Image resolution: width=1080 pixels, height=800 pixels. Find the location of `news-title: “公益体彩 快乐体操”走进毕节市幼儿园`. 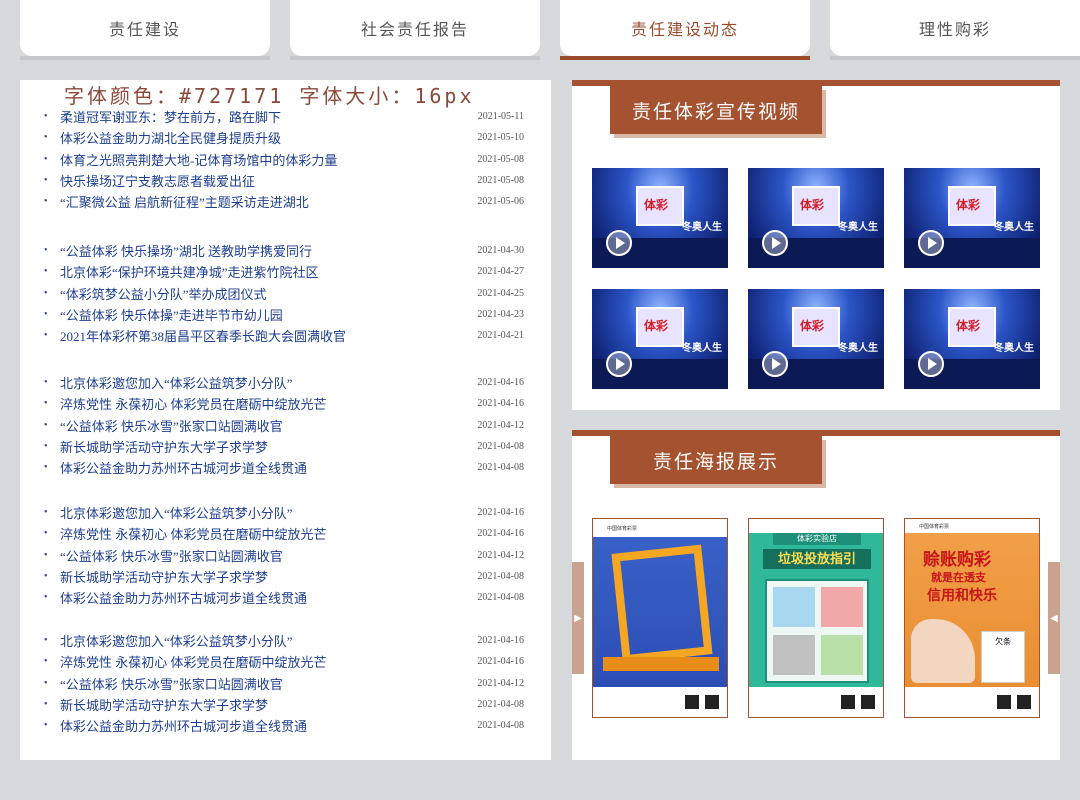

news-title: “公益体彩 快乐体操”走进毕节市幼儿园 is located at coordinates (262, 314).